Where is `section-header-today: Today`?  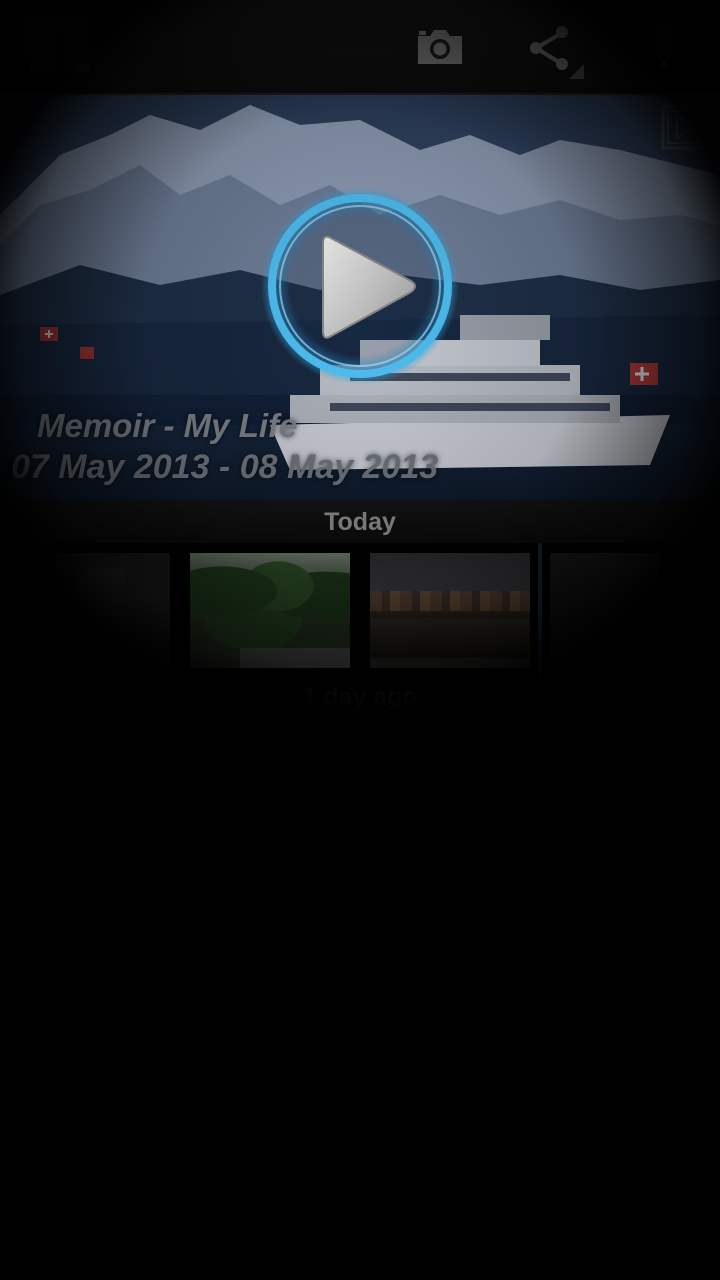
section-header-today: Today is located at coordinates (360, 521).